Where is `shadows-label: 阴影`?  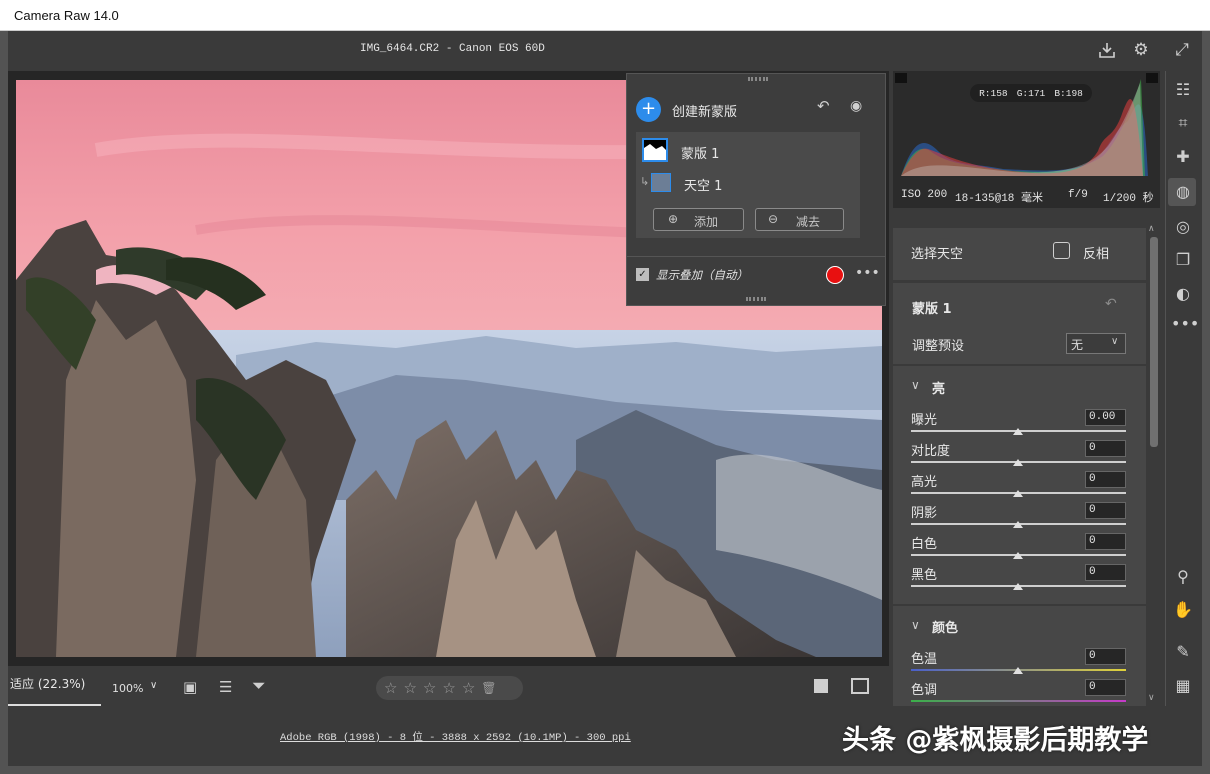
shadows-label: 阴影 is located at coordinates (924, 513).